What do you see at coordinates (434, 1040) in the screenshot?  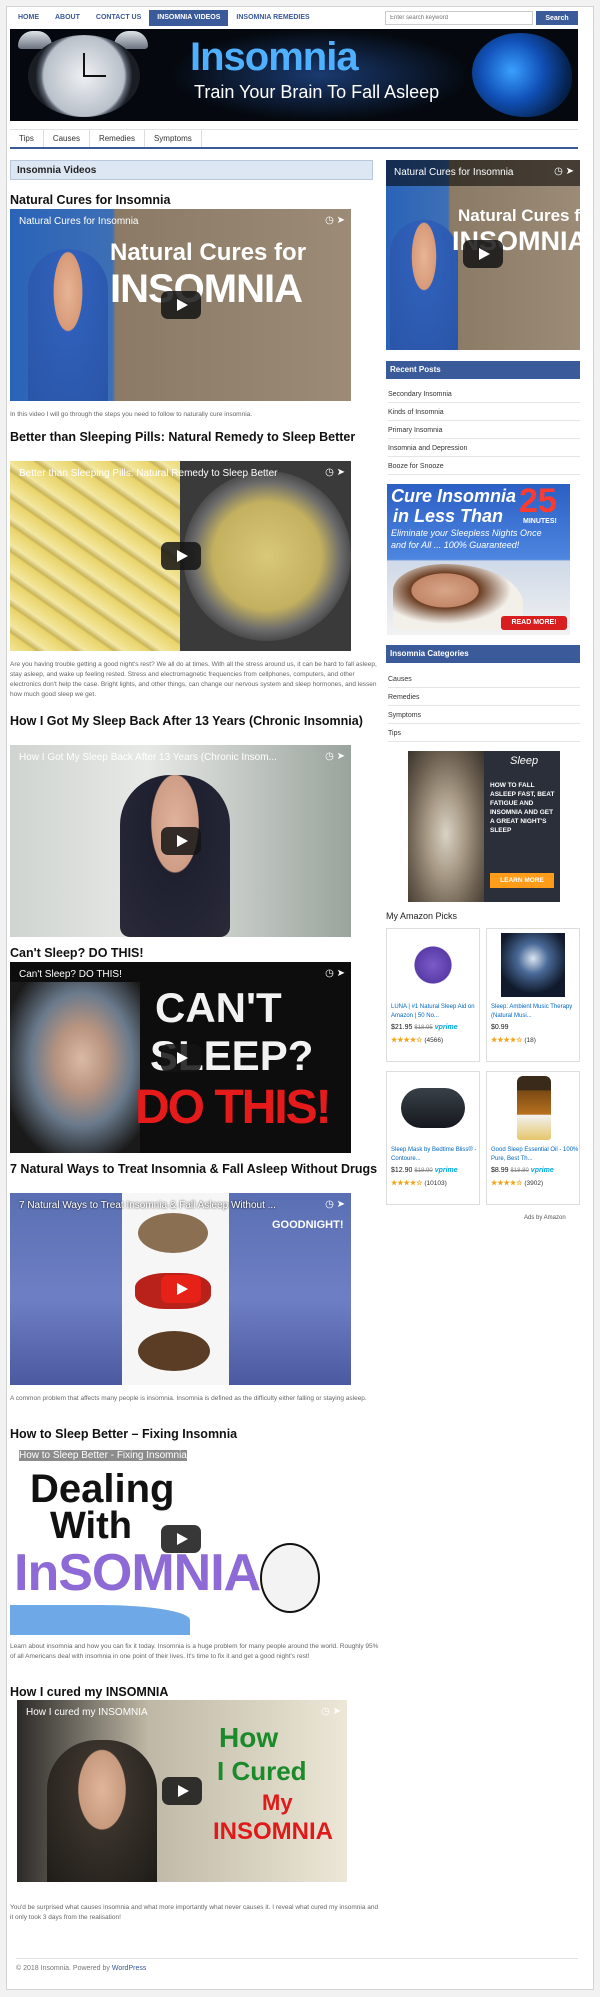 I see `review-count: (4566)` at bounding box center [434, 1040].